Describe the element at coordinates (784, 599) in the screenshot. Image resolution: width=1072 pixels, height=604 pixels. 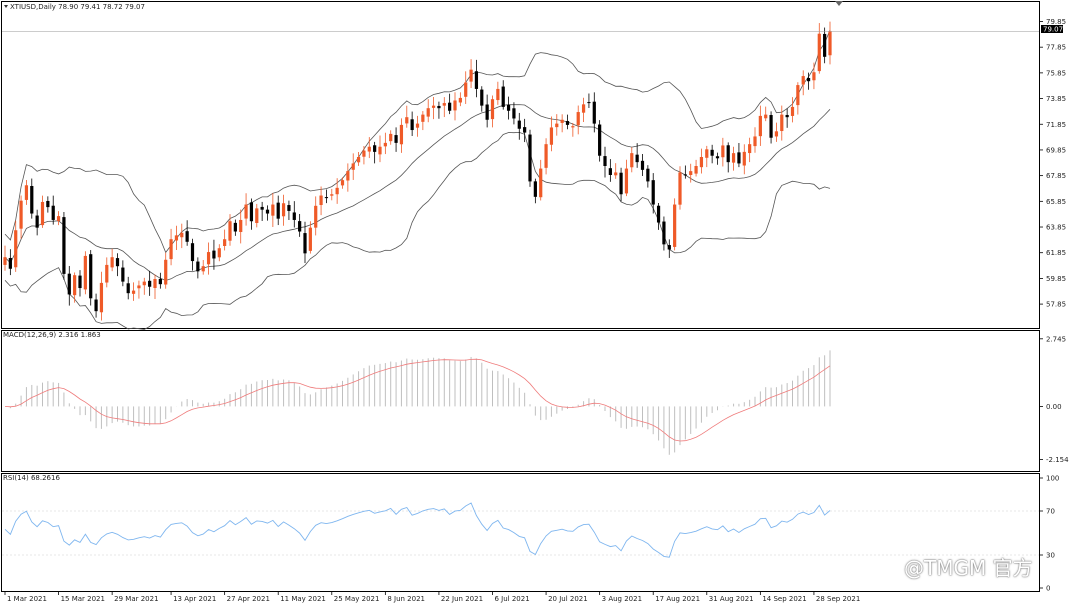
I see `x-axis-tick-label: 14 Sep 2021` at that location.